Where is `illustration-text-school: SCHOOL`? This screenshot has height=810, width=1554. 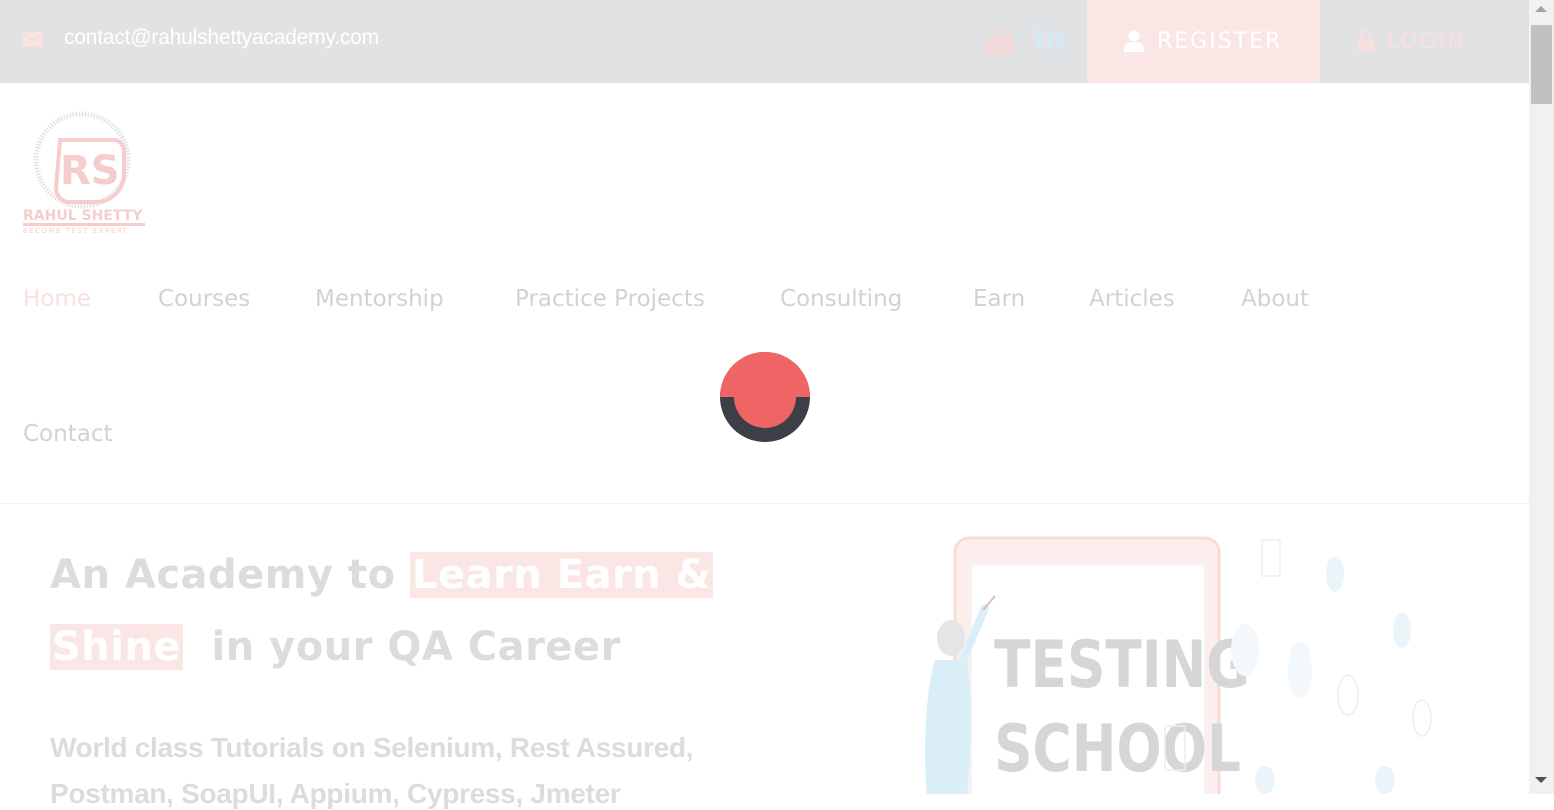 illustration-text-school: SCHOOL is located at coordinates (1117, 749).